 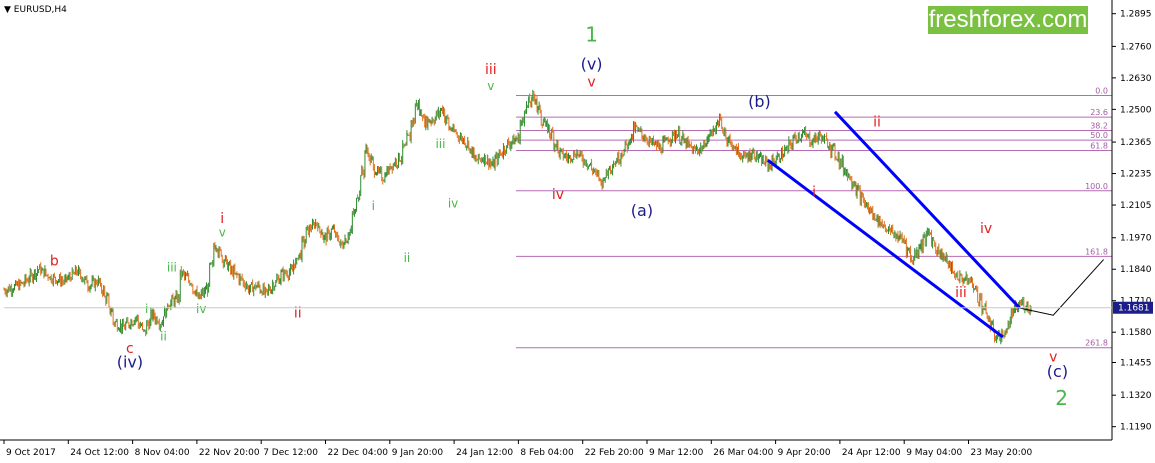 I want to click on collapse-arrow-icon: ▼, so click(x=7, y=10).